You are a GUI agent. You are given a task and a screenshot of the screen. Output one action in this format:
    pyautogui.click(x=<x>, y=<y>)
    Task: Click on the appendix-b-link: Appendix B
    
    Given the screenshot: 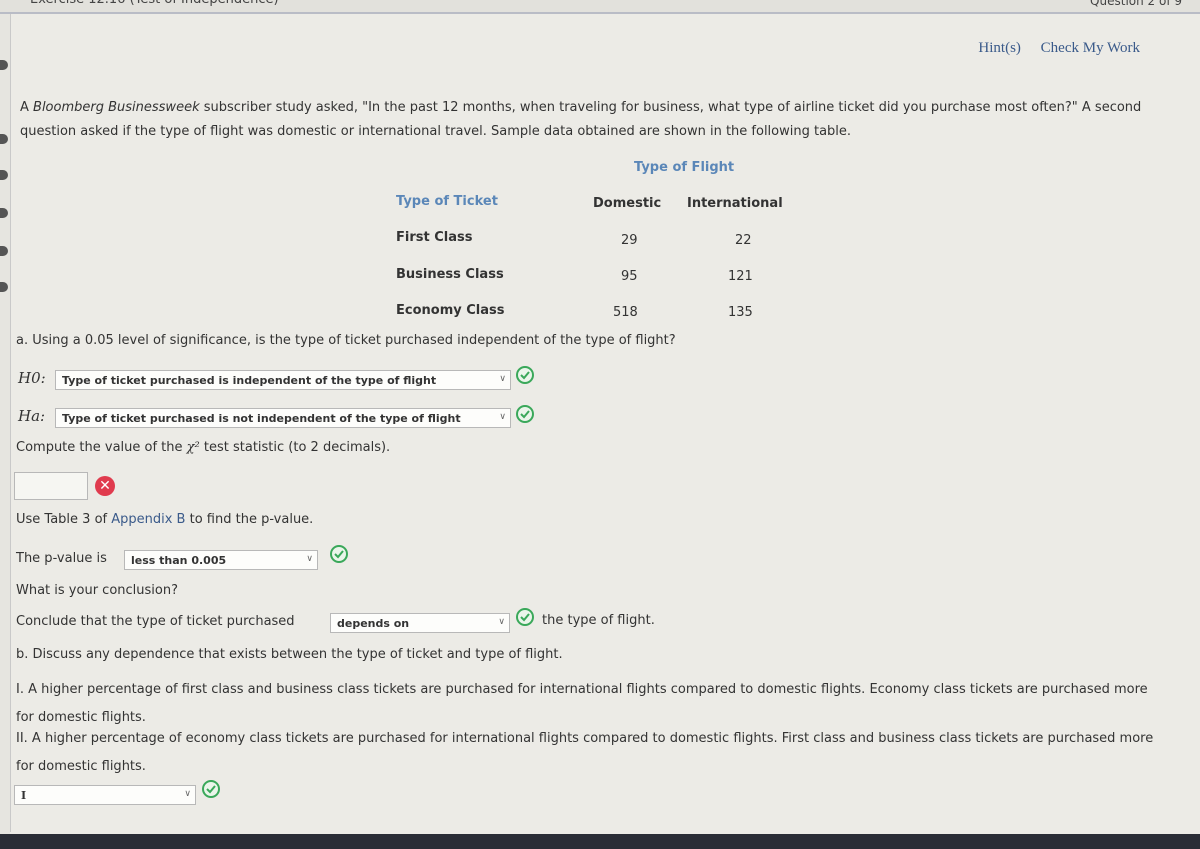 What is the action you would take?
    pyautogui.click(x=148, y=519)
    